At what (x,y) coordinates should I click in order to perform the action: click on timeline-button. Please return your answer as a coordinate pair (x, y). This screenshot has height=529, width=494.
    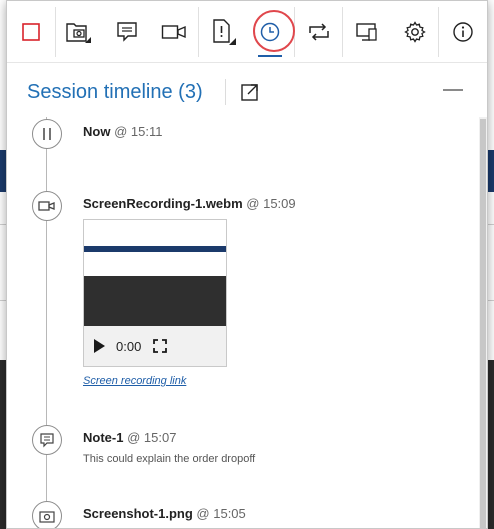
    Looking at the image, I should click on (271, 32).